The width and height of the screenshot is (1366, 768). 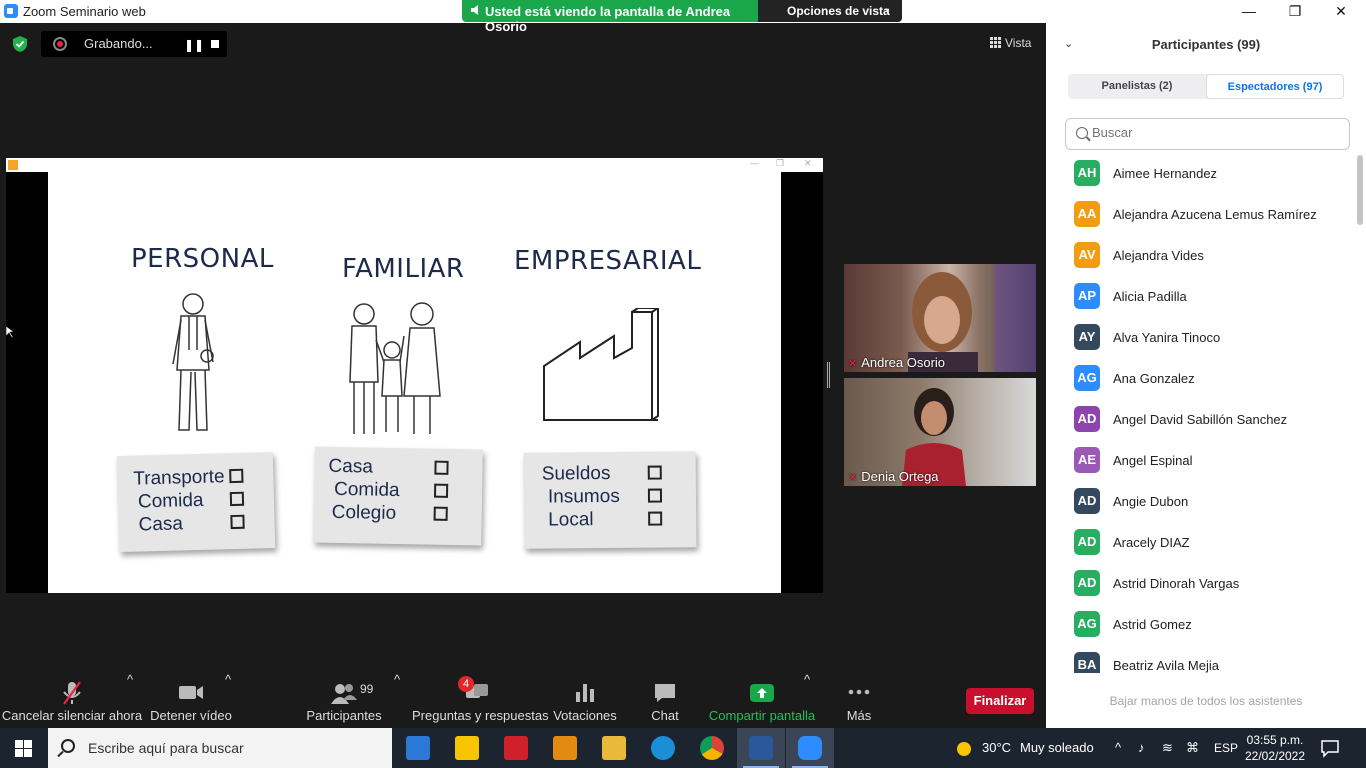 I want to click on start-button, so click(x=24, y=748).